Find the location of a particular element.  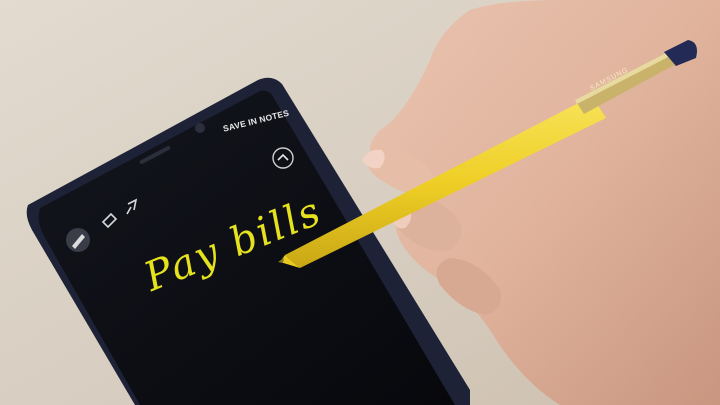

pen-tool-icon is located at coordinates (78, 240).